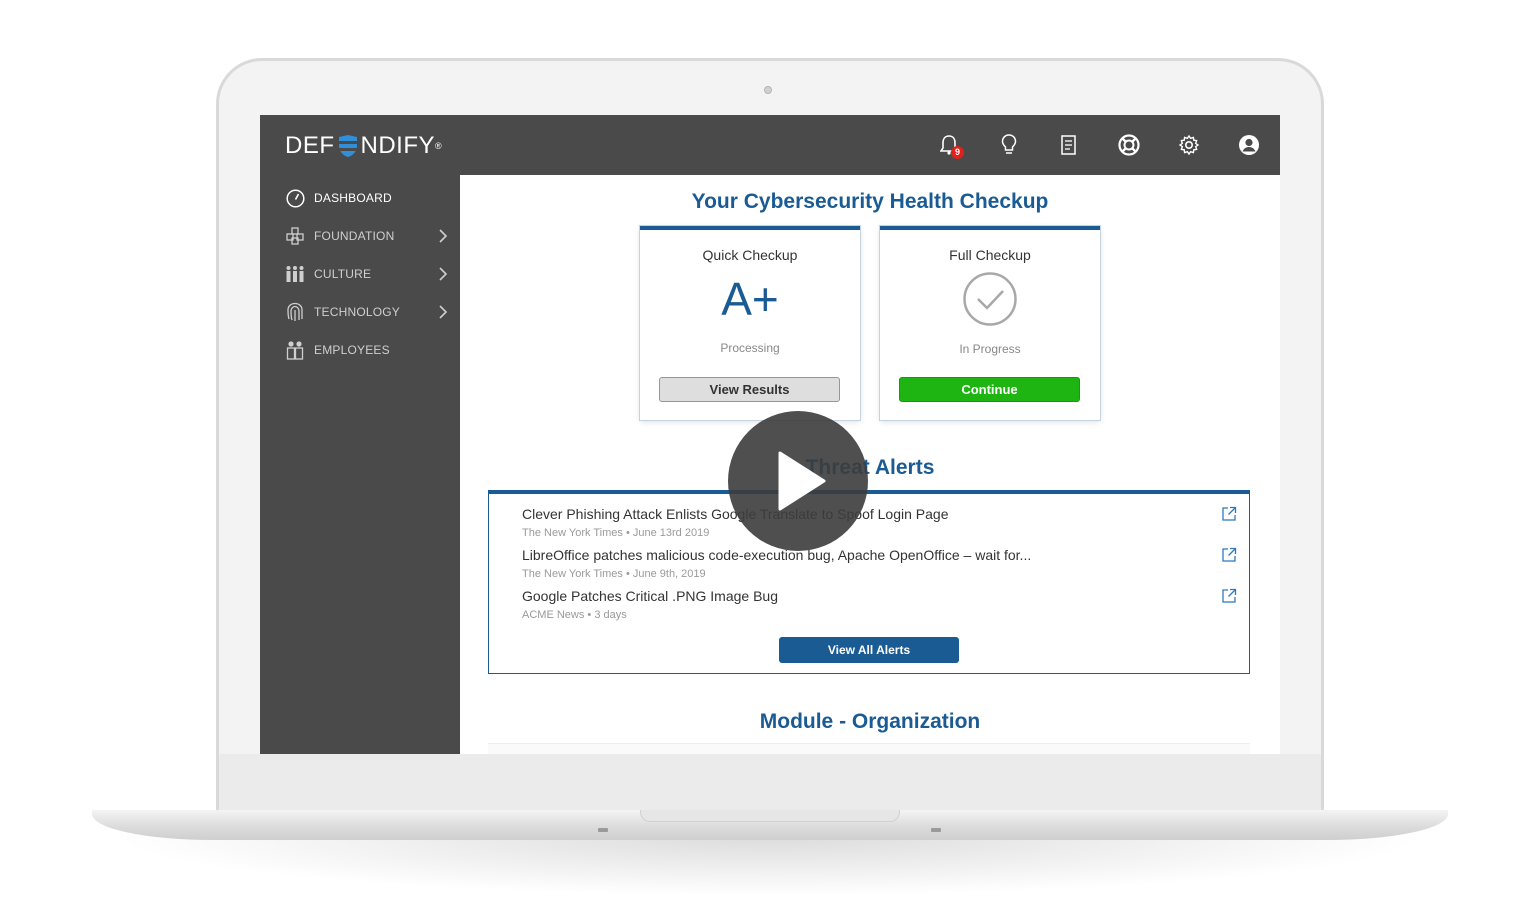 Image resolution: width=1540 pixels, height=924 pixels. I want to click on sidebar-item-foundation: FOUNDATION, so click(360, 236).